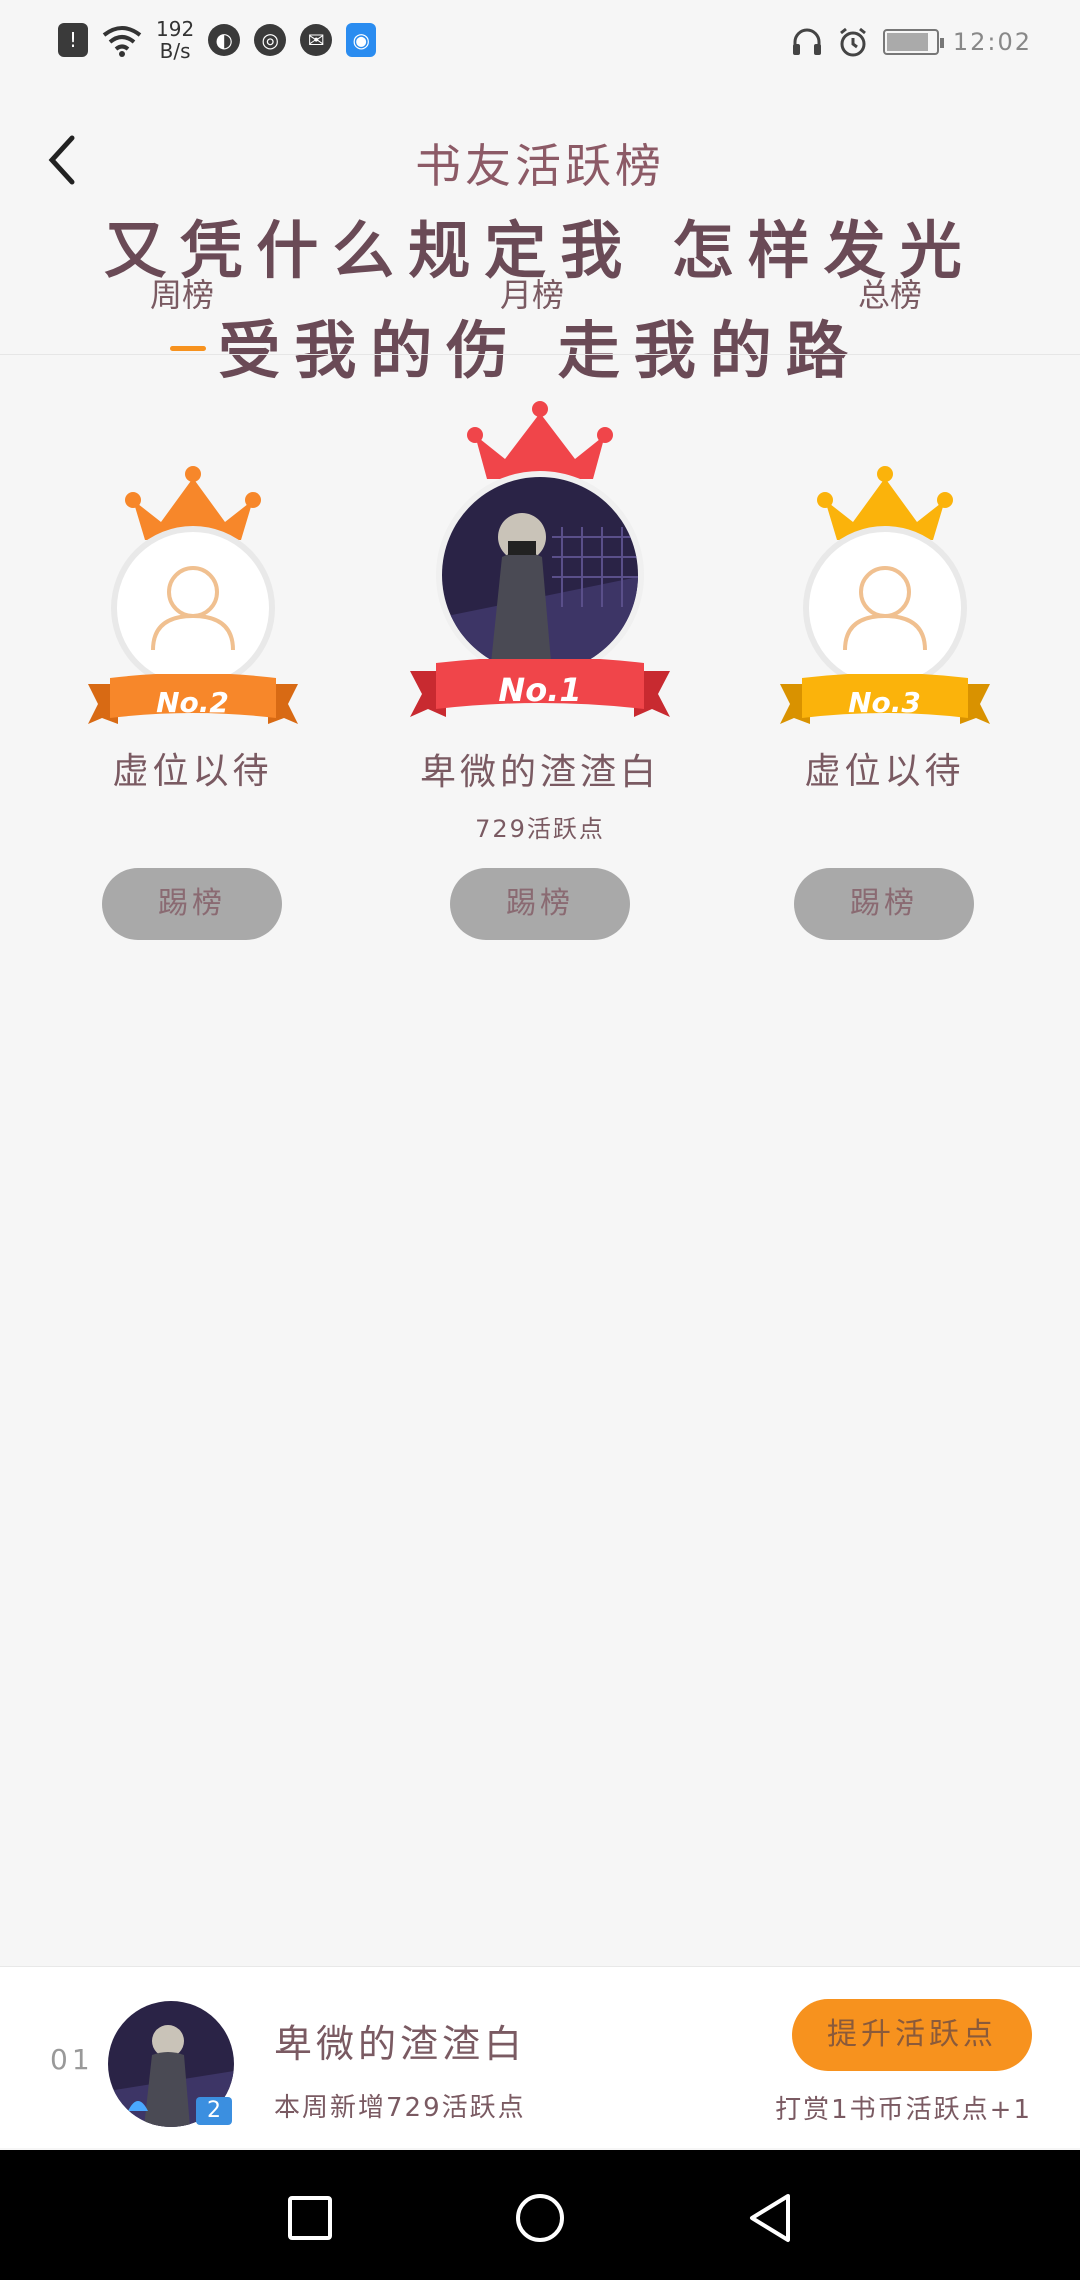  I want to click on battery-fill, so click(907, 42).